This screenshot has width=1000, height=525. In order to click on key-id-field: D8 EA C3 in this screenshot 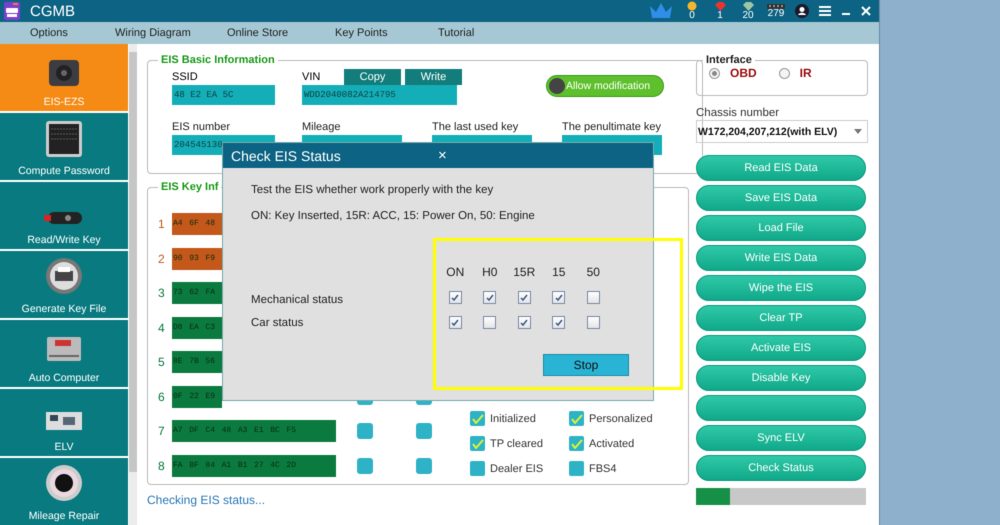, I will do `click(197, 327)`.